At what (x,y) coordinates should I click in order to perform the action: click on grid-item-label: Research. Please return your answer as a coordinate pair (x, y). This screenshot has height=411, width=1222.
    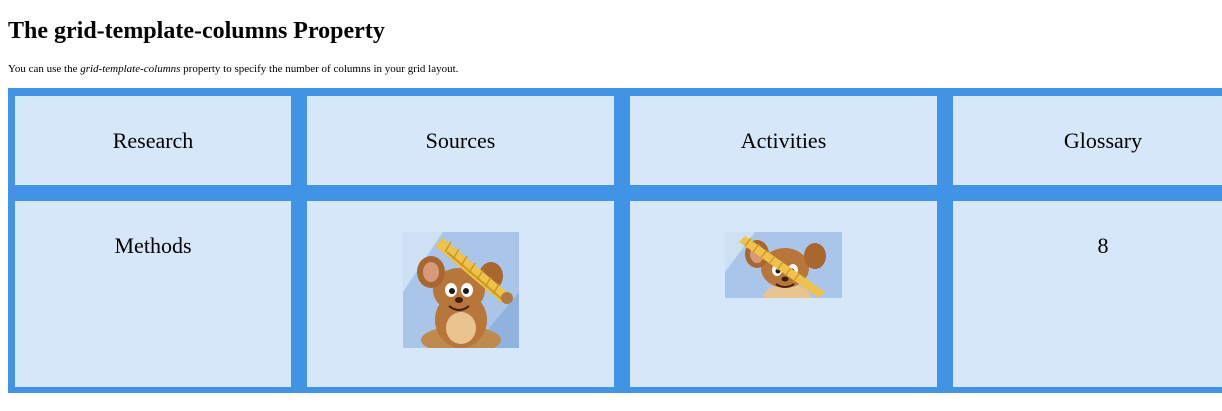
    Looking at the image, I should click on (153, 140).